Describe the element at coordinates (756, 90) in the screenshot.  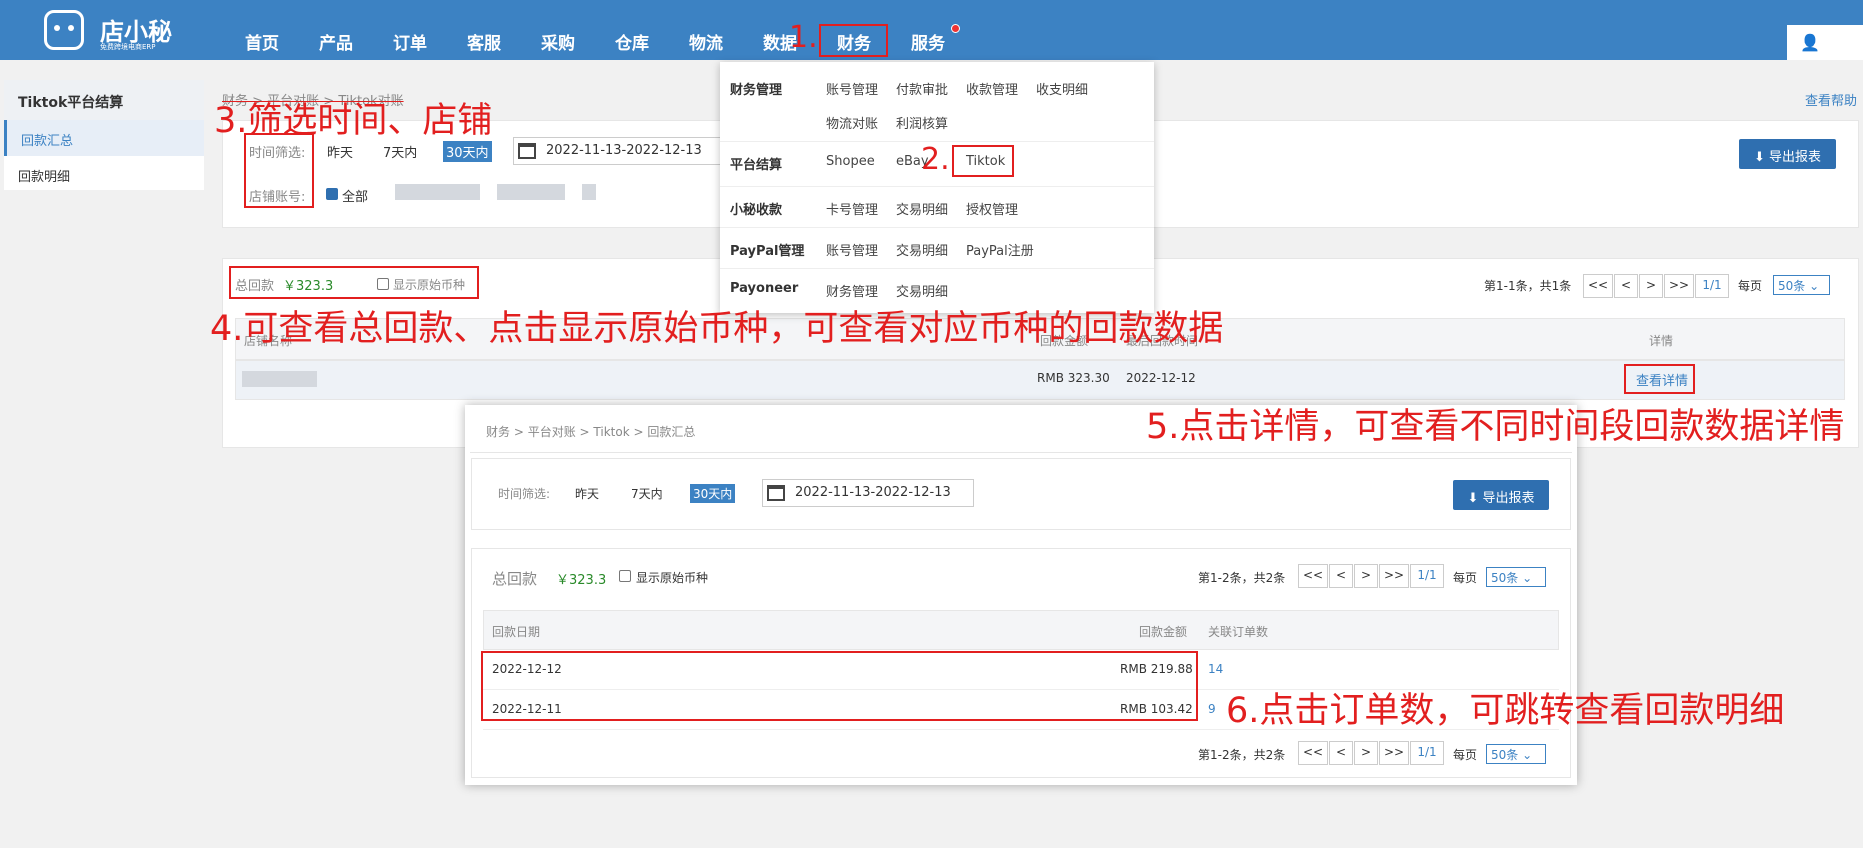
I see `dd-group-finance-mgmt: 财务管理` at that location.